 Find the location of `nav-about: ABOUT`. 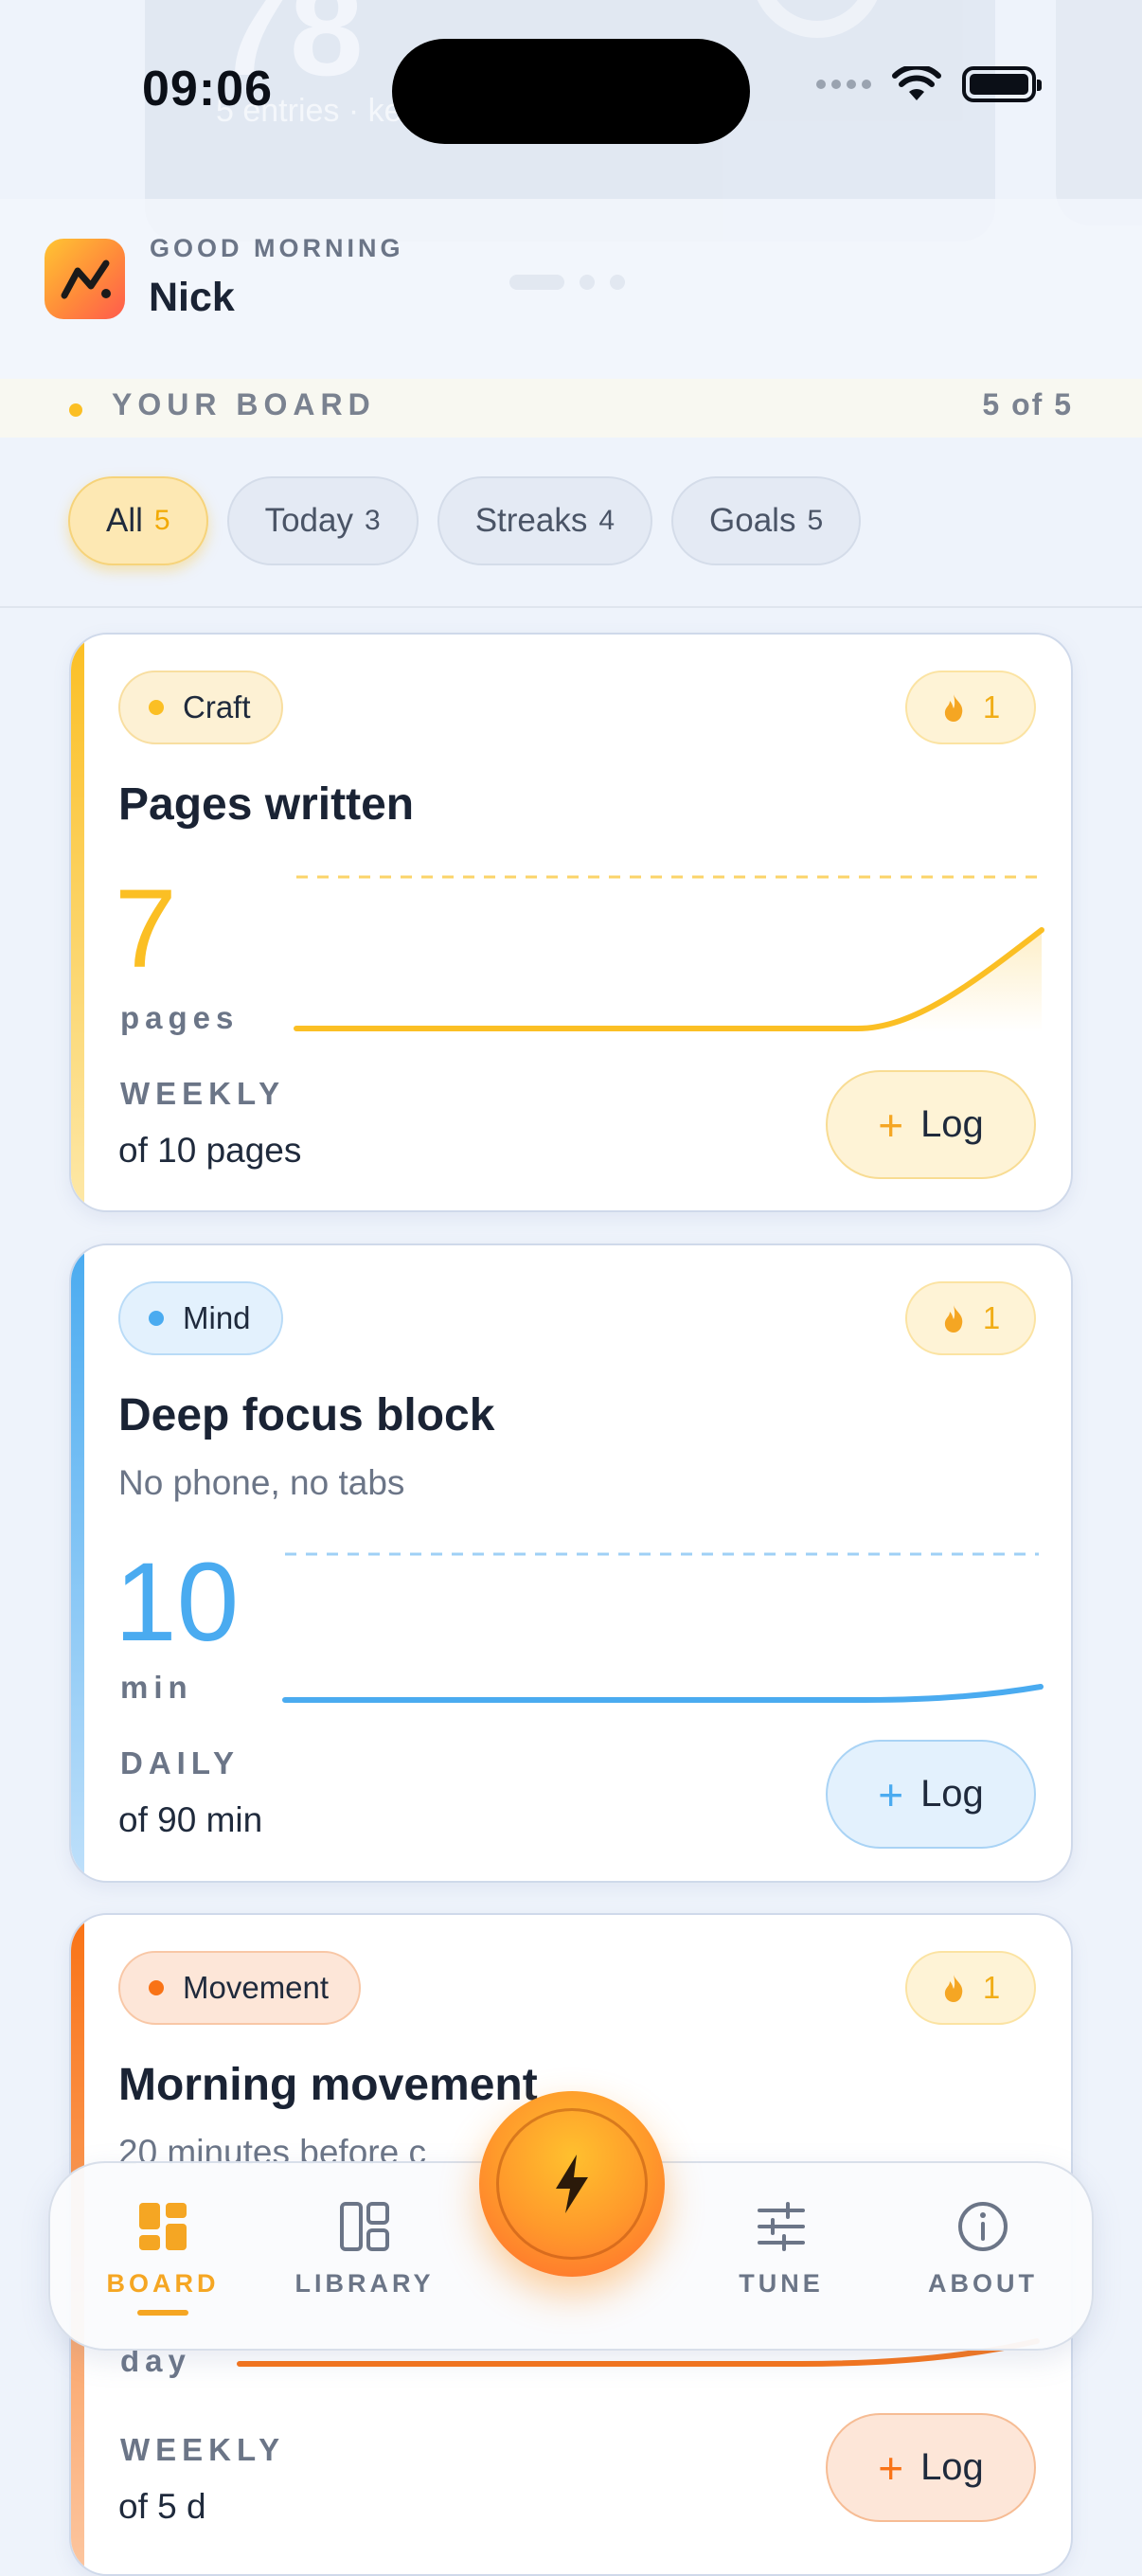

nav-about: ABOUT is located at coordinates (983, 2250).